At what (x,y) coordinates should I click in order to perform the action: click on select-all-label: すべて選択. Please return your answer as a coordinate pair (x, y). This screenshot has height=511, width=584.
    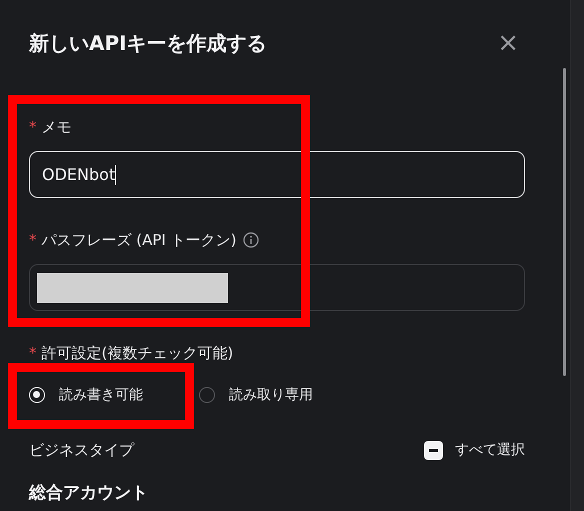
    Looking at the image, I should click on (490, 450).